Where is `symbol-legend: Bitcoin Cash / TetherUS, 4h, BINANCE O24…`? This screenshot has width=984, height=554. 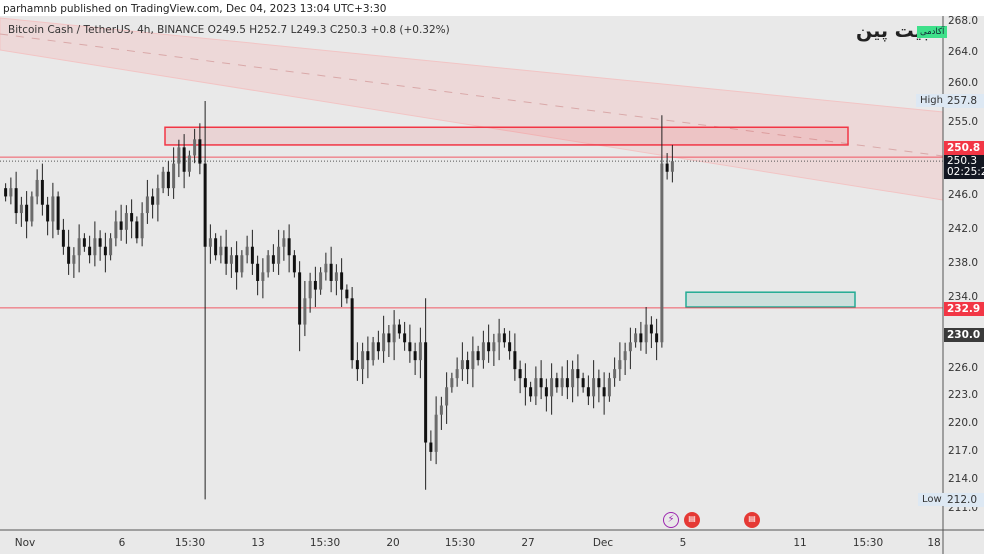
symbol-legend: Bitcoin Cash / TetherUS, 4h, BINANCE O24… is located at coordinates (229, 30).